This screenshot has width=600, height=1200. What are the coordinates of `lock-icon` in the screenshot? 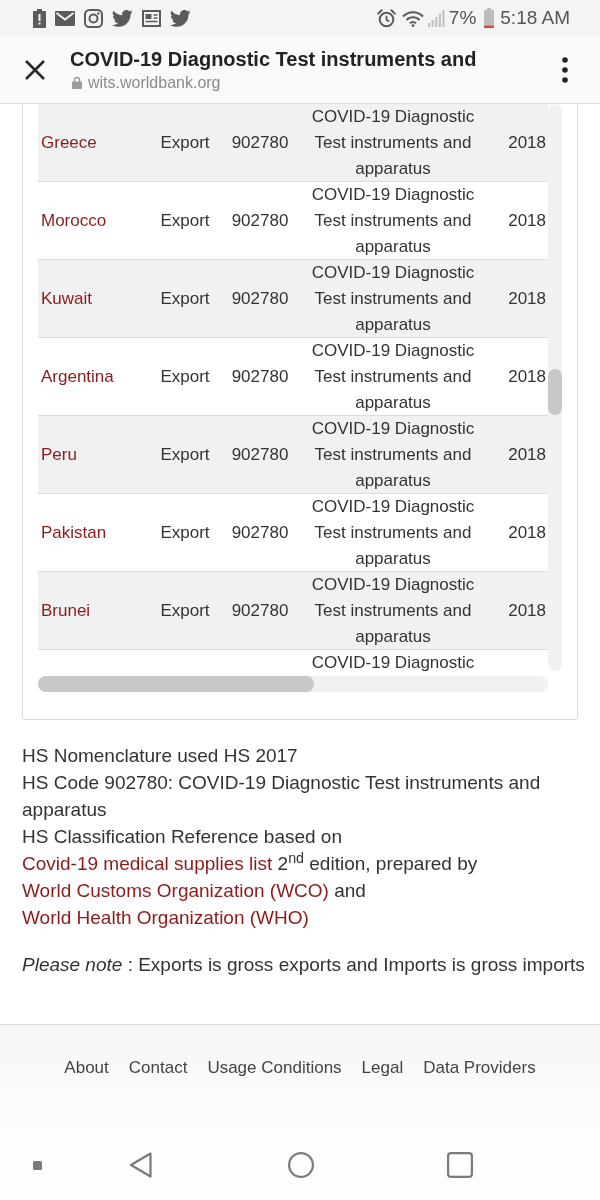 It's located at (77, 82).